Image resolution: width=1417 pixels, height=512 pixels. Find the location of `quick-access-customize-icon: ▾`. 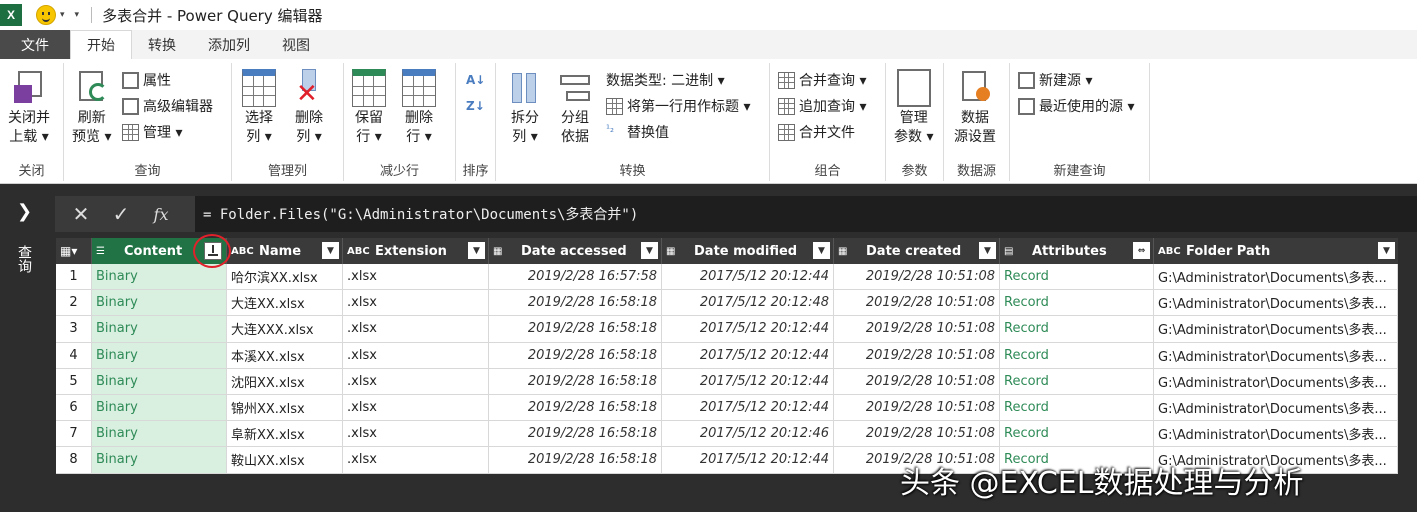

quick-access-customize-icon: ▾ is located at coordinates (77, 15).